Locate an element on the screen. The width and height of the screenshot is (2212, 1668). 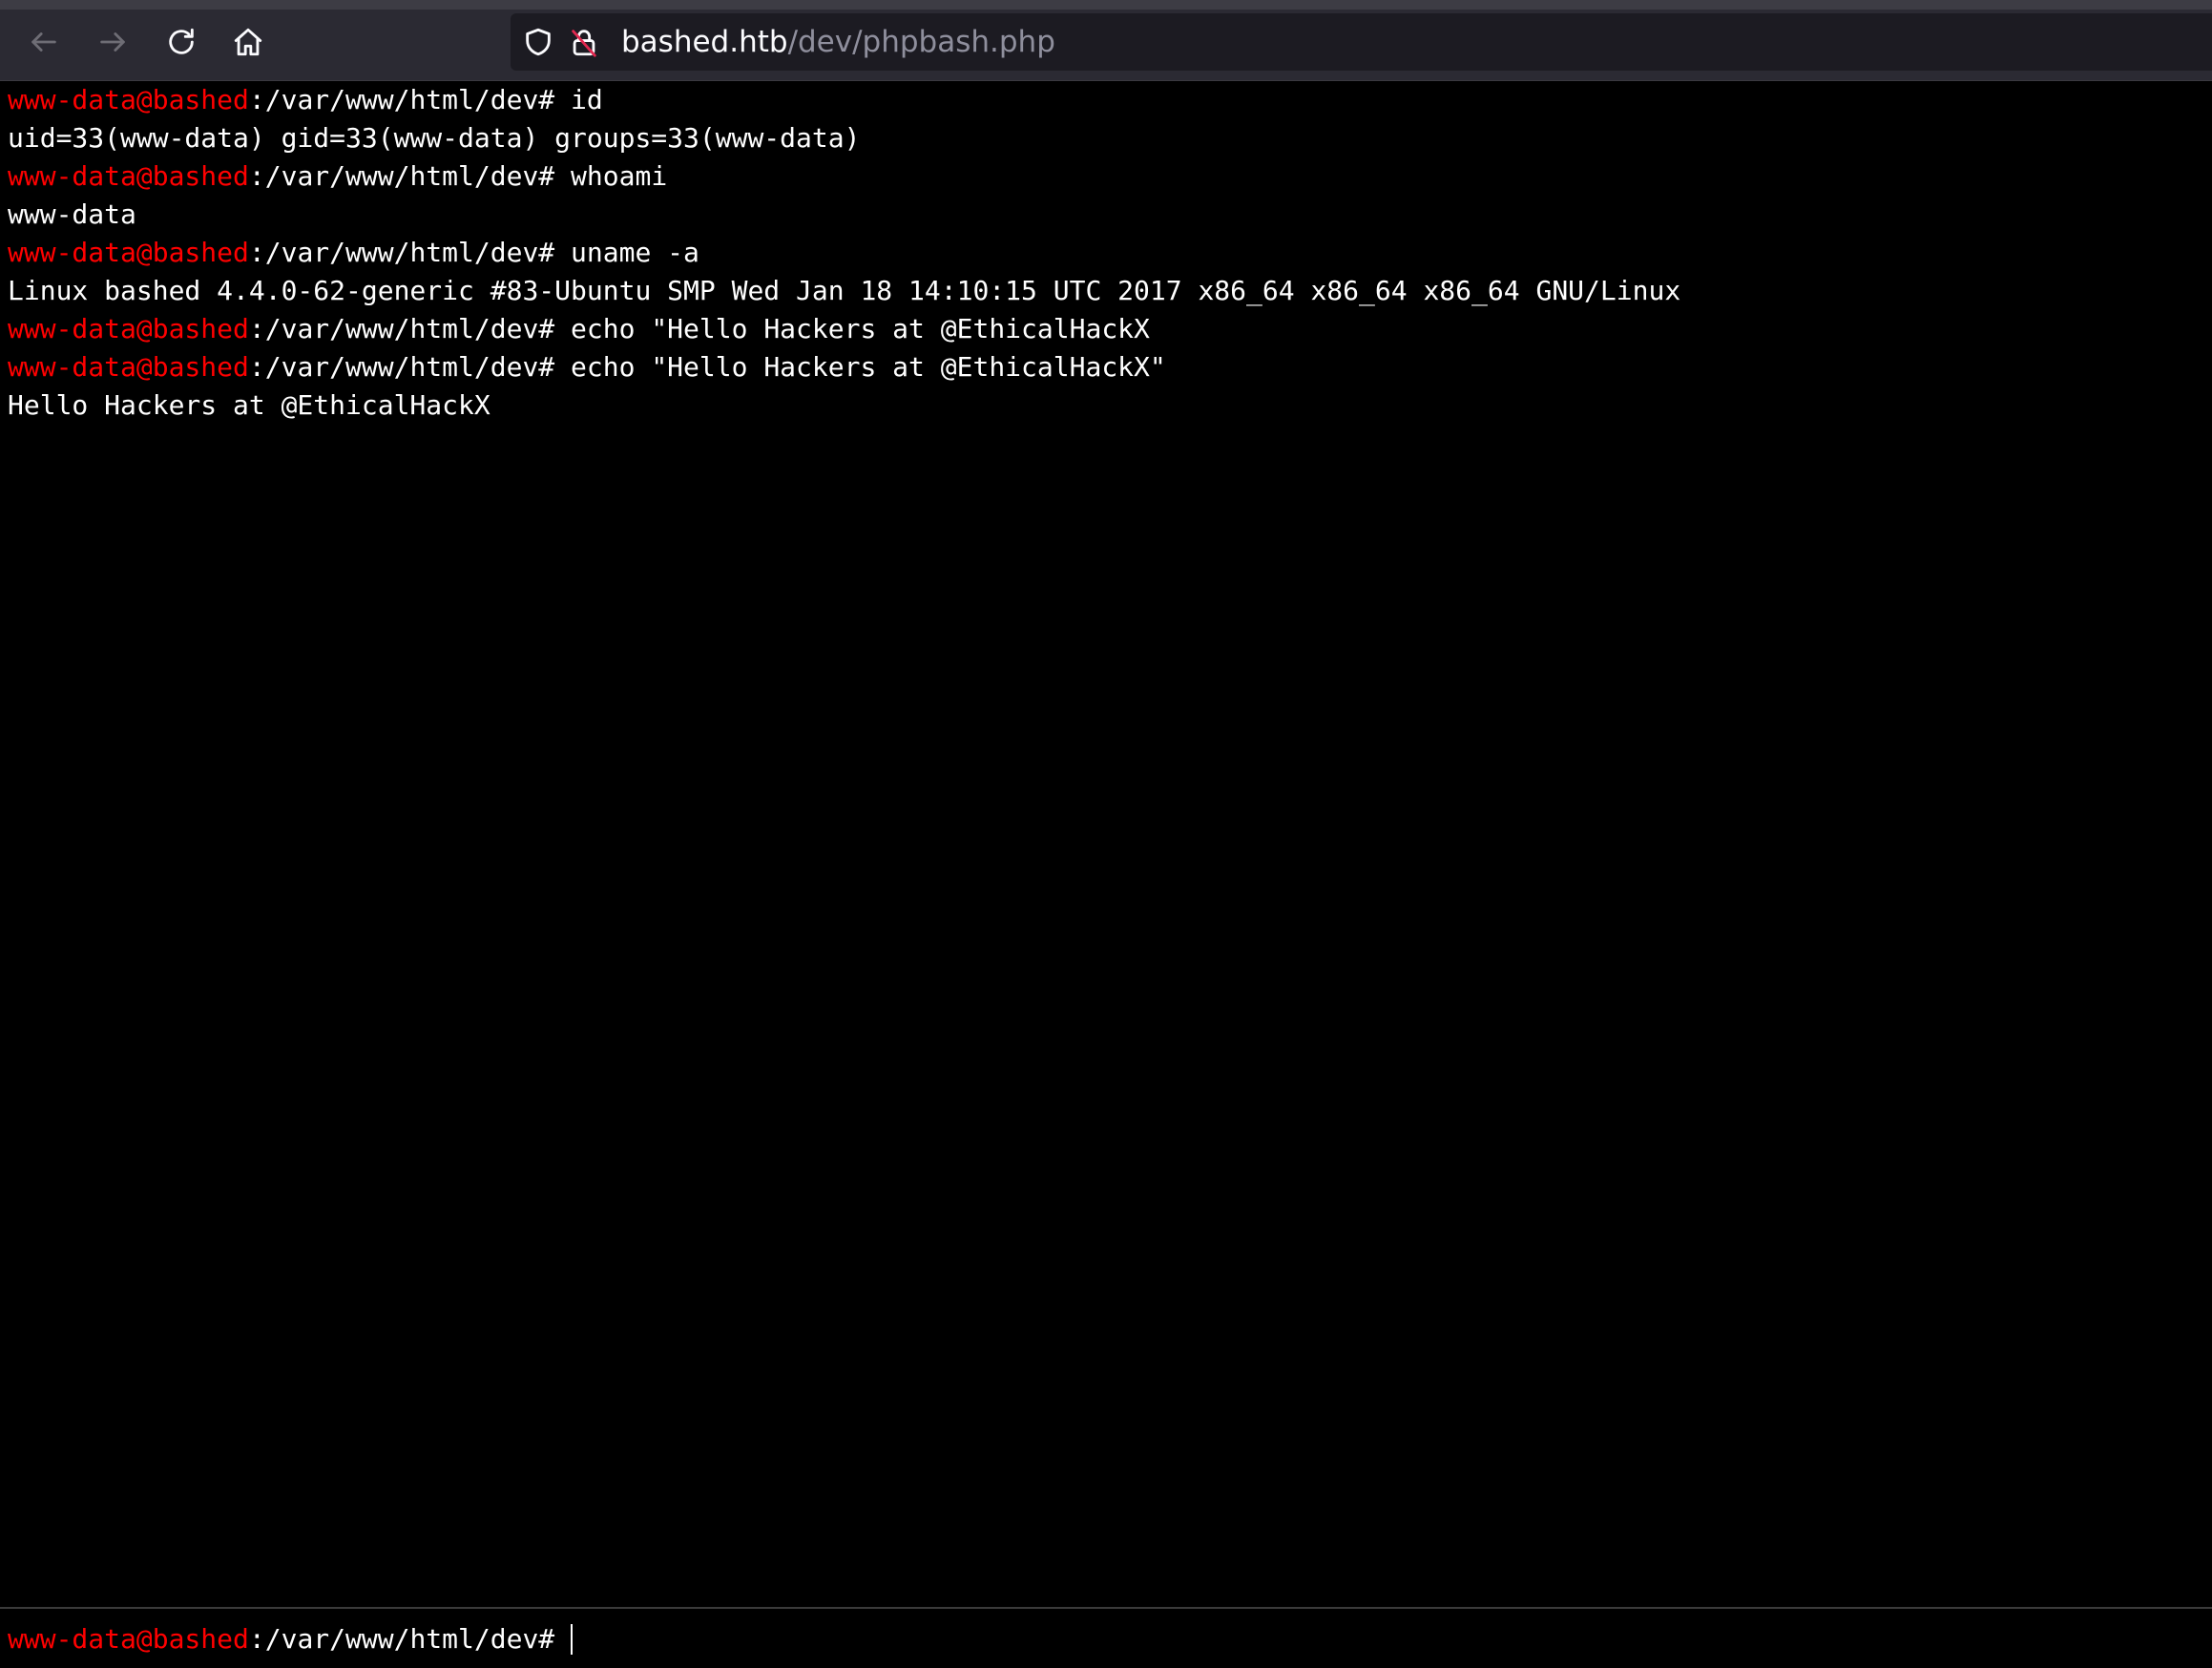
url-host: bashed.htb is located at coordinates (705, 42).